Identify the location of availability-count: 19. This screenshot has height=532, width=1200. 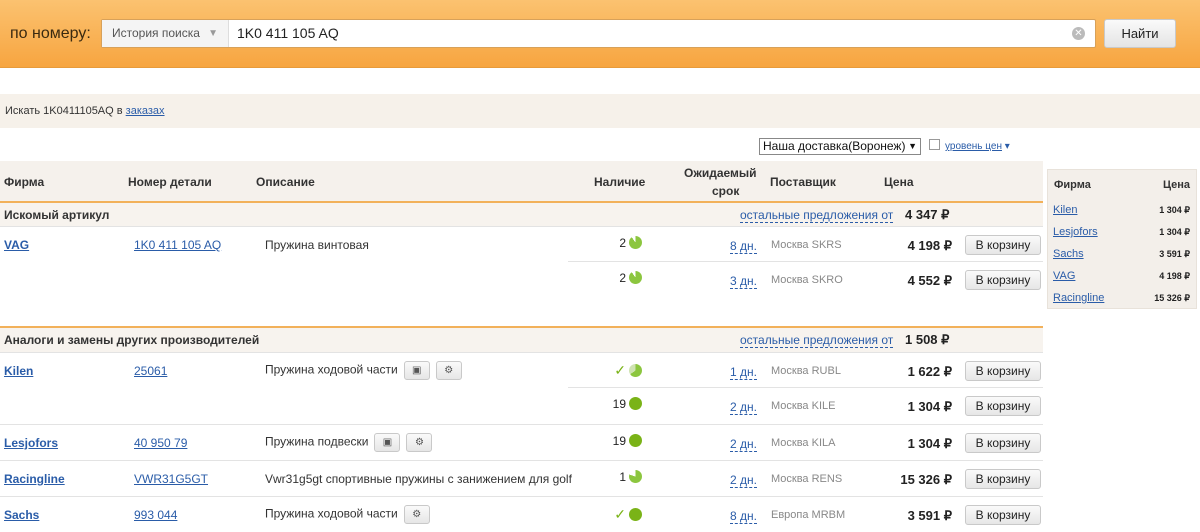
(619, 404).